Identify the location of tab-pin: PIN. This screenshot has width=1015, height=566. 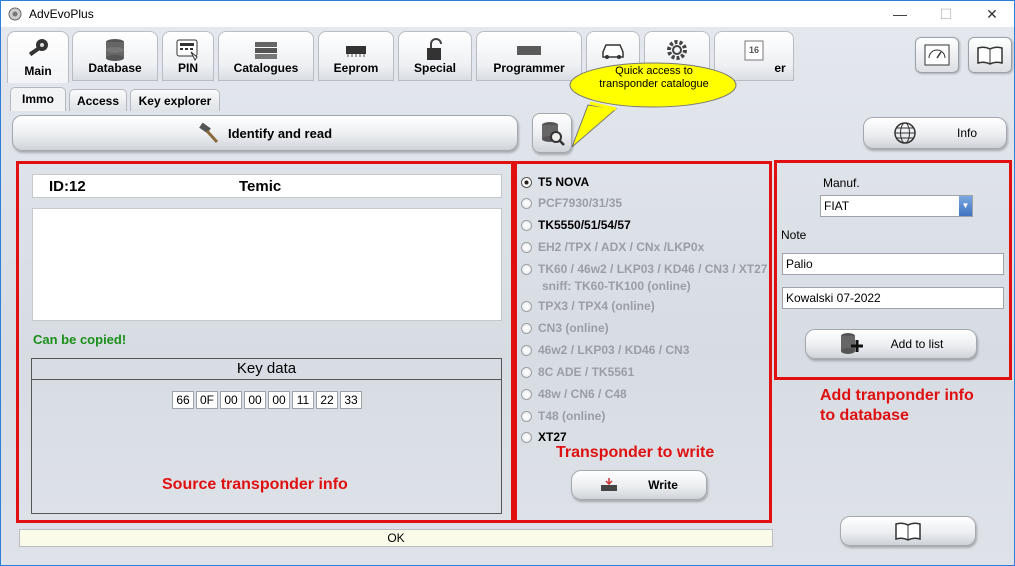
(188, 56).